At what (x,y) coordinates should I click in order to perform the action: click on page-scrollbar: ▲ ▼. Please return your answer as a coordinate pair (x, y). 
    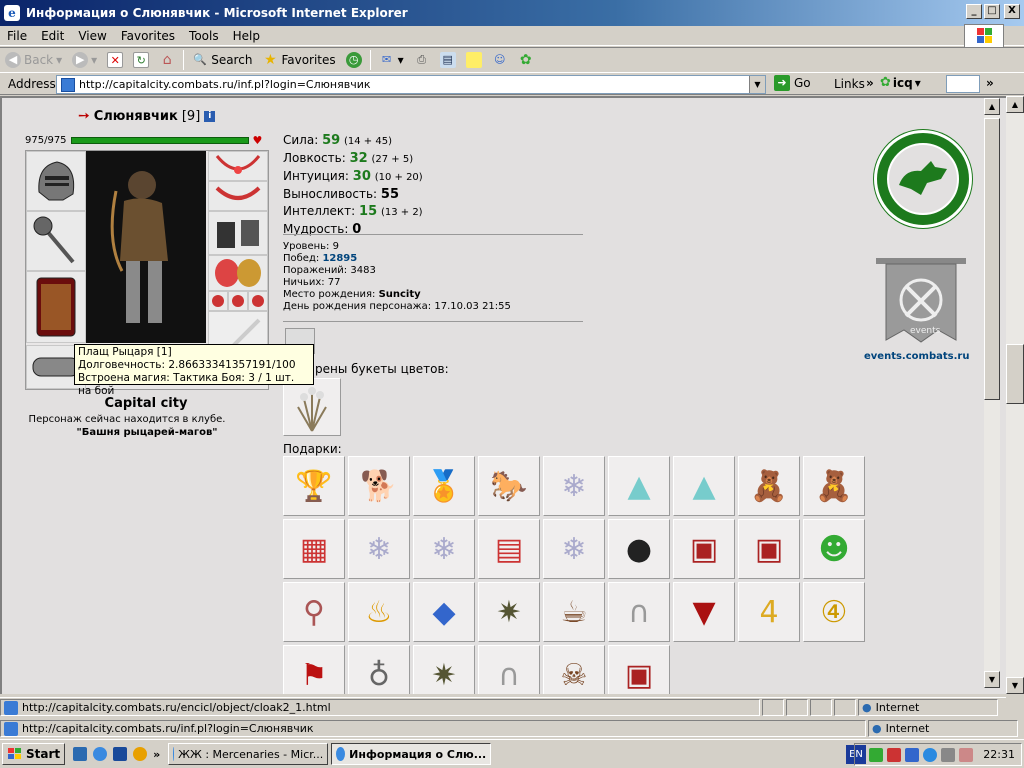
    Looking at the image, I should click on (992, 393).